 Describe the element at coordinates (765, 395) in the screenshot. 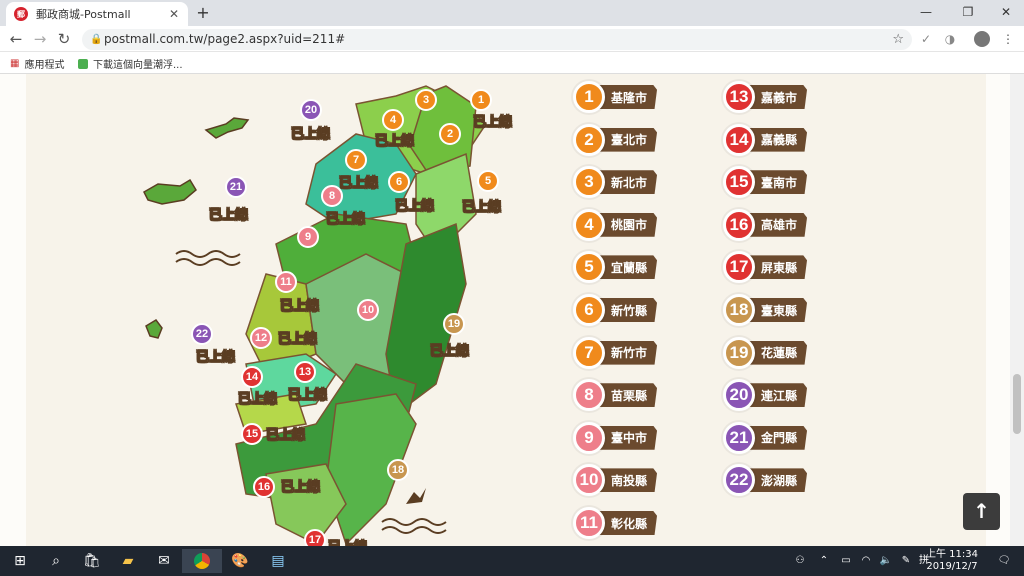

I see `legend-item: 20 連江縣` at that location.